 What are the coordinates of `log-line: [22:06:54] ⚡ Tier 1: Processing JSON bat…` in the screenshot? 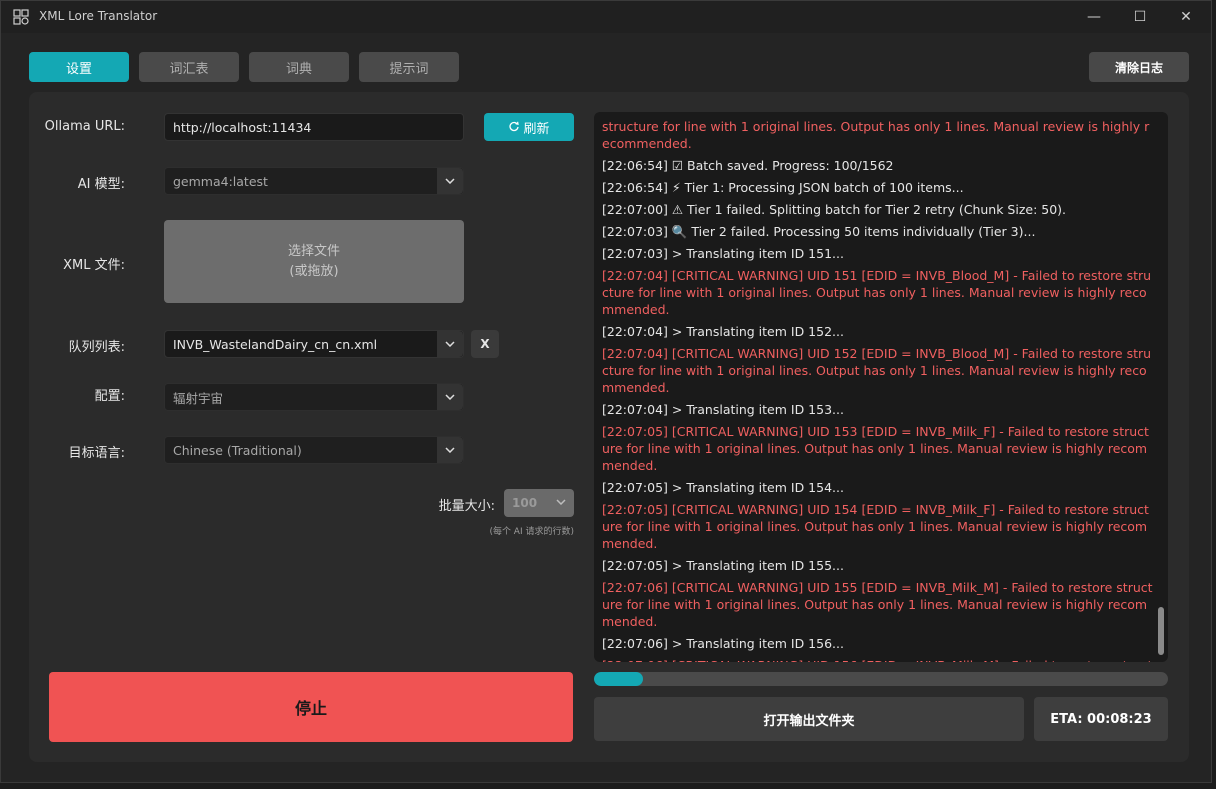 It's located at (783, 187).